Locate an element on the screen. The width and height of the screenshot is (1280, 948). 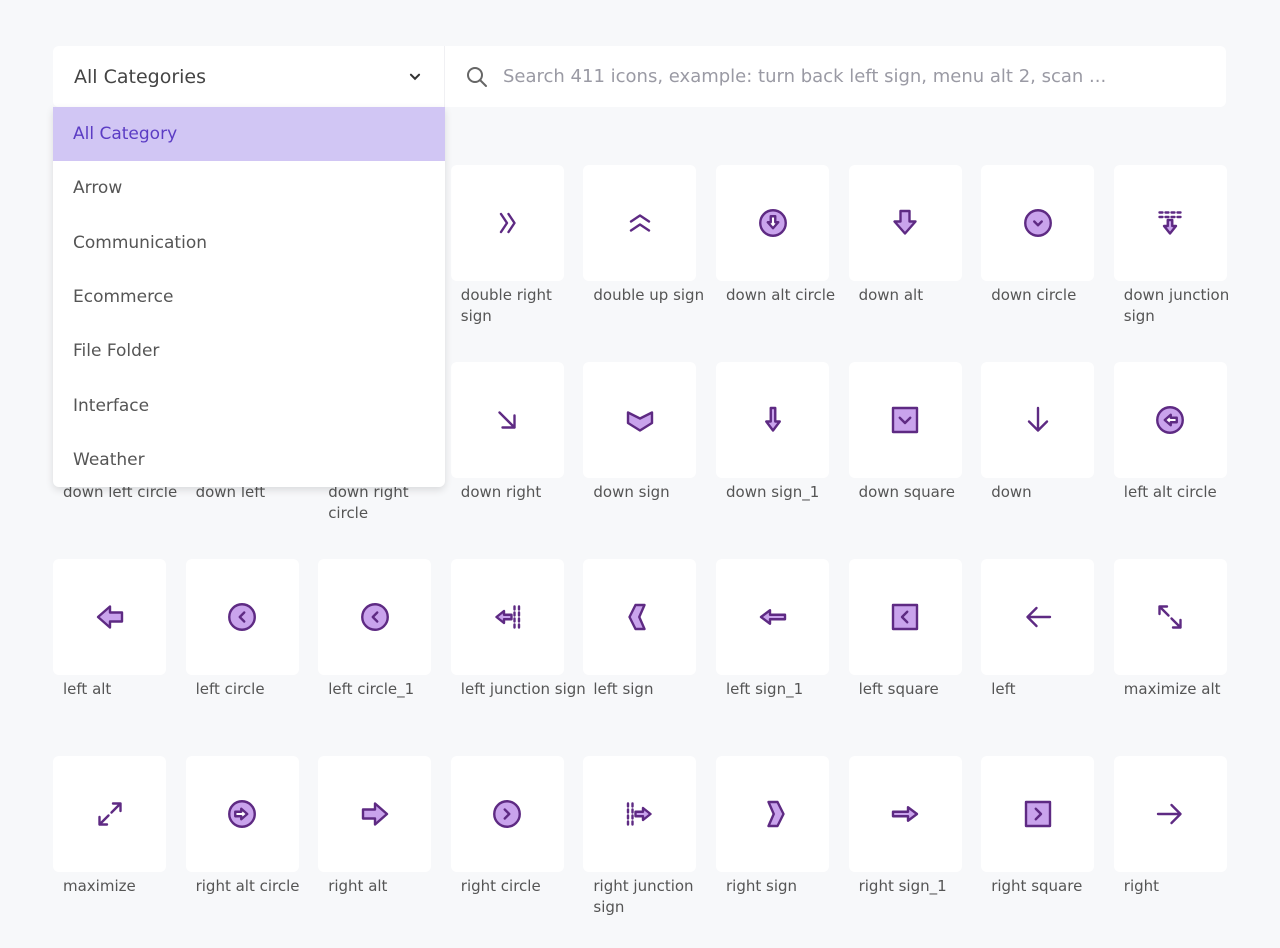
right-sign-icon is located at coordinates (775, 814).